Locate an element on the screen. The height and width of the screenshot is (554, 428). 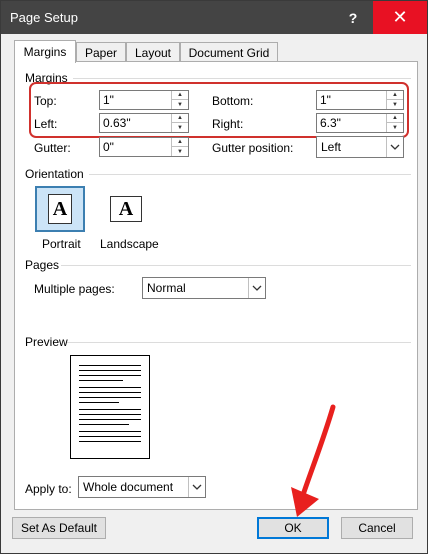
gutter-position-value: Left is located at coordinates (331, 147).